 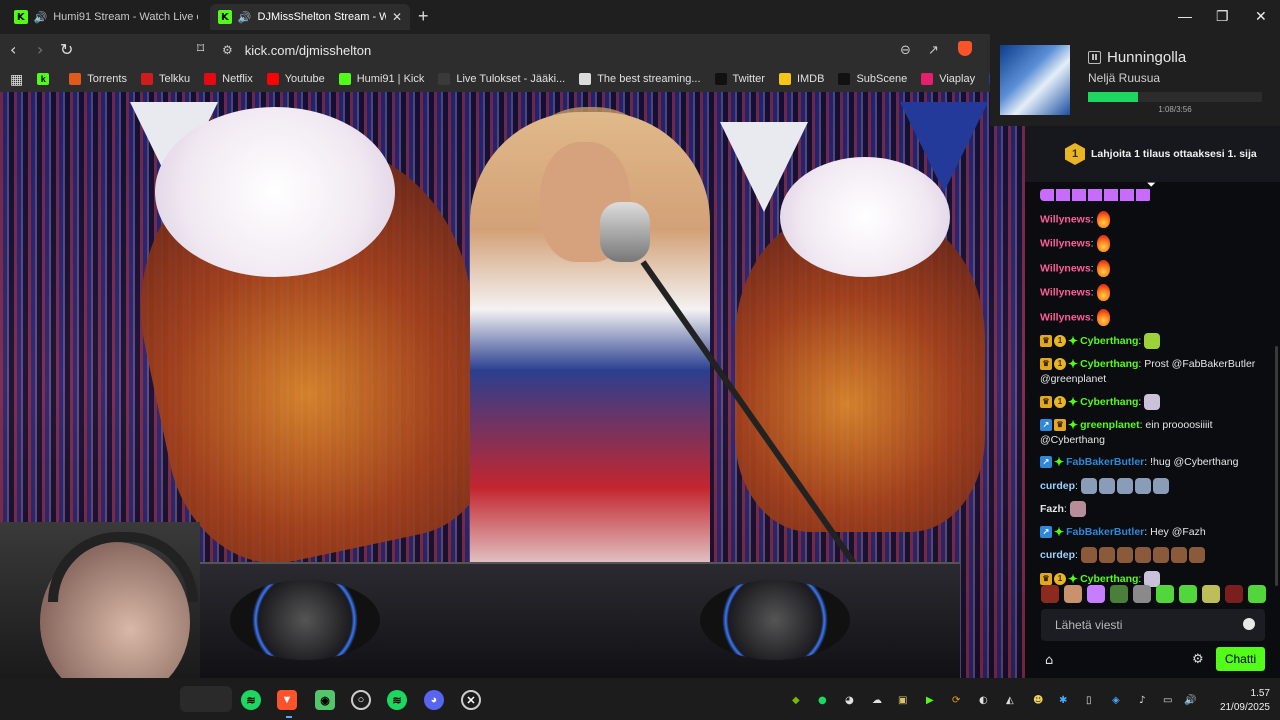 What do you see at coordinates (801, 79) in the screenshot?
I see `bookmark-item: IMDB` at bounding box center [801, 79].